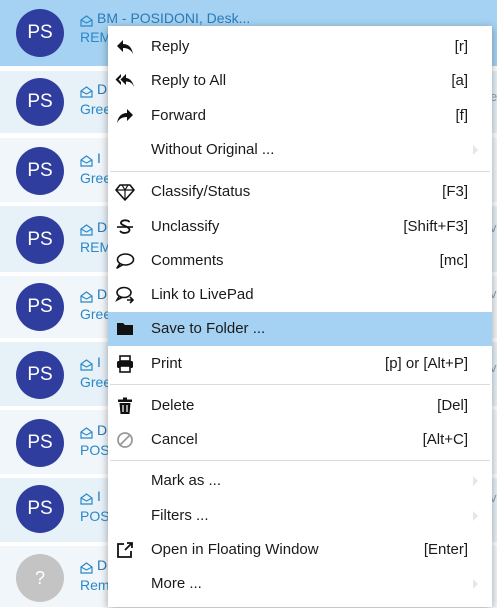 Image resolution: width=497 pixels, height=608 pixels. What do you see at coordinates (187, 260) in the screenshot?
I see `menu-item-label: Comments` at bounding box center [187, 260].